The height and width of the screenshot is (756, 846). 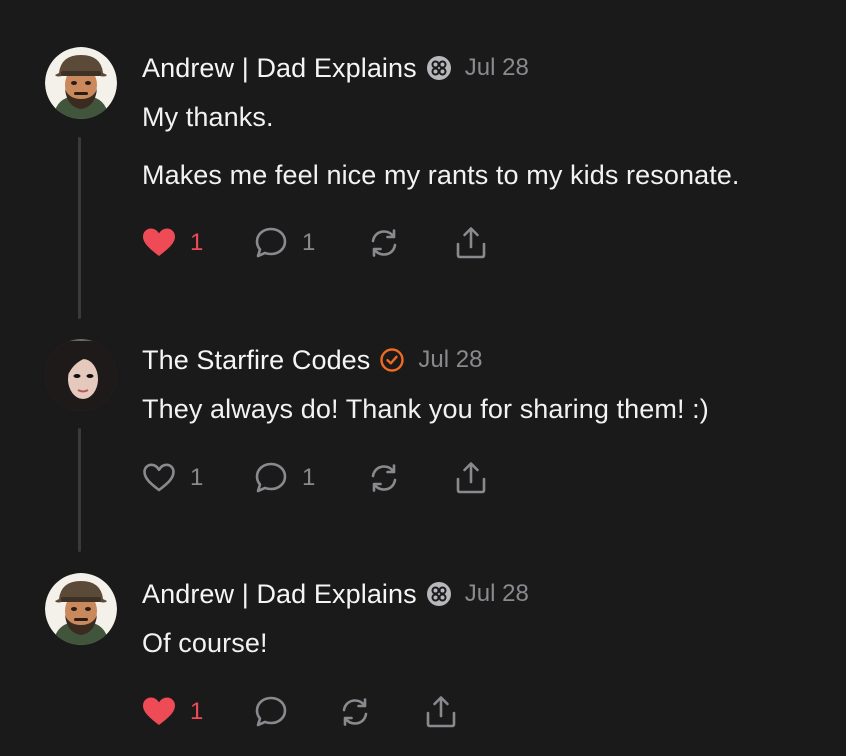 What do you see at coordinates (159, 477) in the screenshot?
I see `heart-outline-icon` at bounding box center [159, 477].